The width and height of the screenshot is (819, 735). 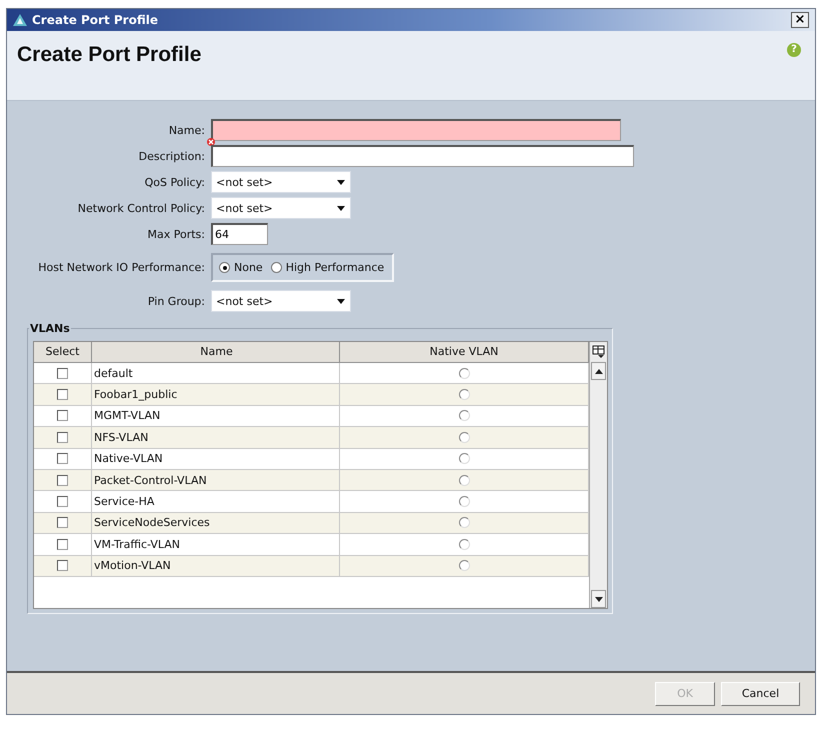 I want to click on group-title: VLANs, so click(x=50, y=328).